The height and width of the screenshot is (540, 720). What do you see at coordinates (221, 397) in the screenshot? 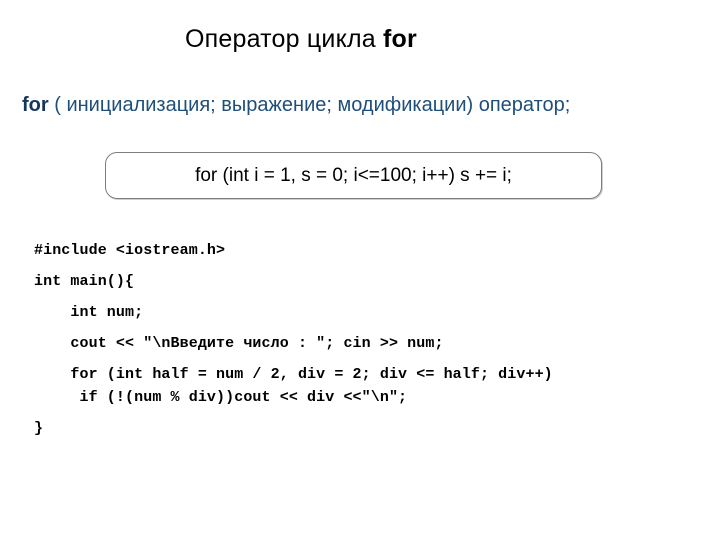
I see `code-line: if (!(num % div))cout << div <<"\n";` at bounding box center [221, 397].